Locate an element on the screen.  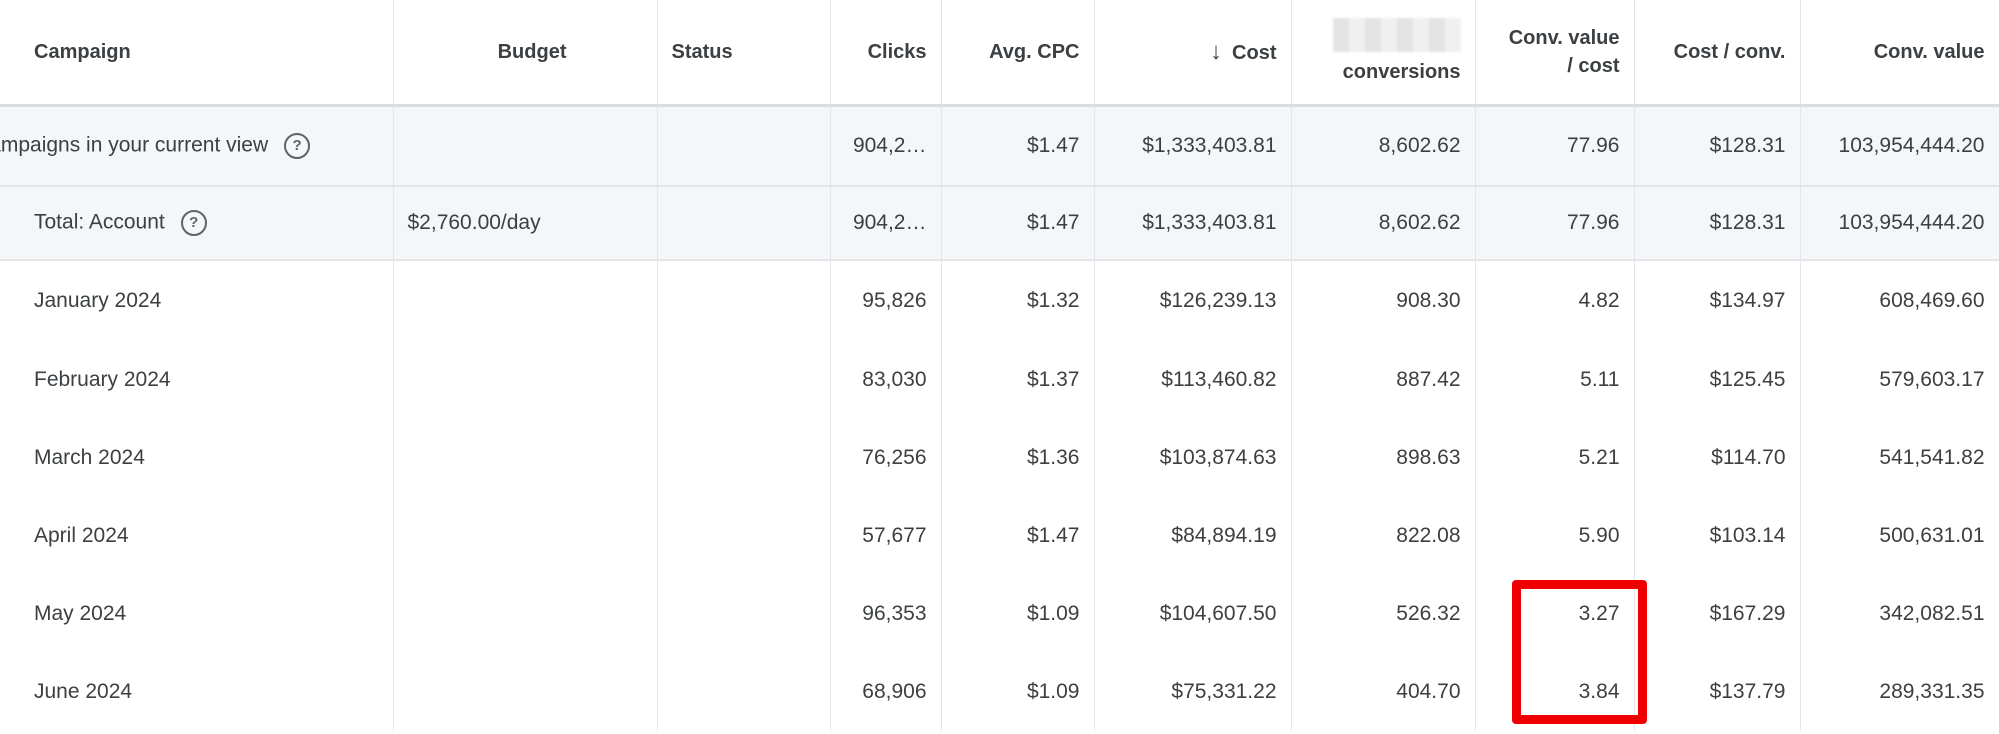
column-header-conv-value: Conv. value is located at coordinates (1899, 53).